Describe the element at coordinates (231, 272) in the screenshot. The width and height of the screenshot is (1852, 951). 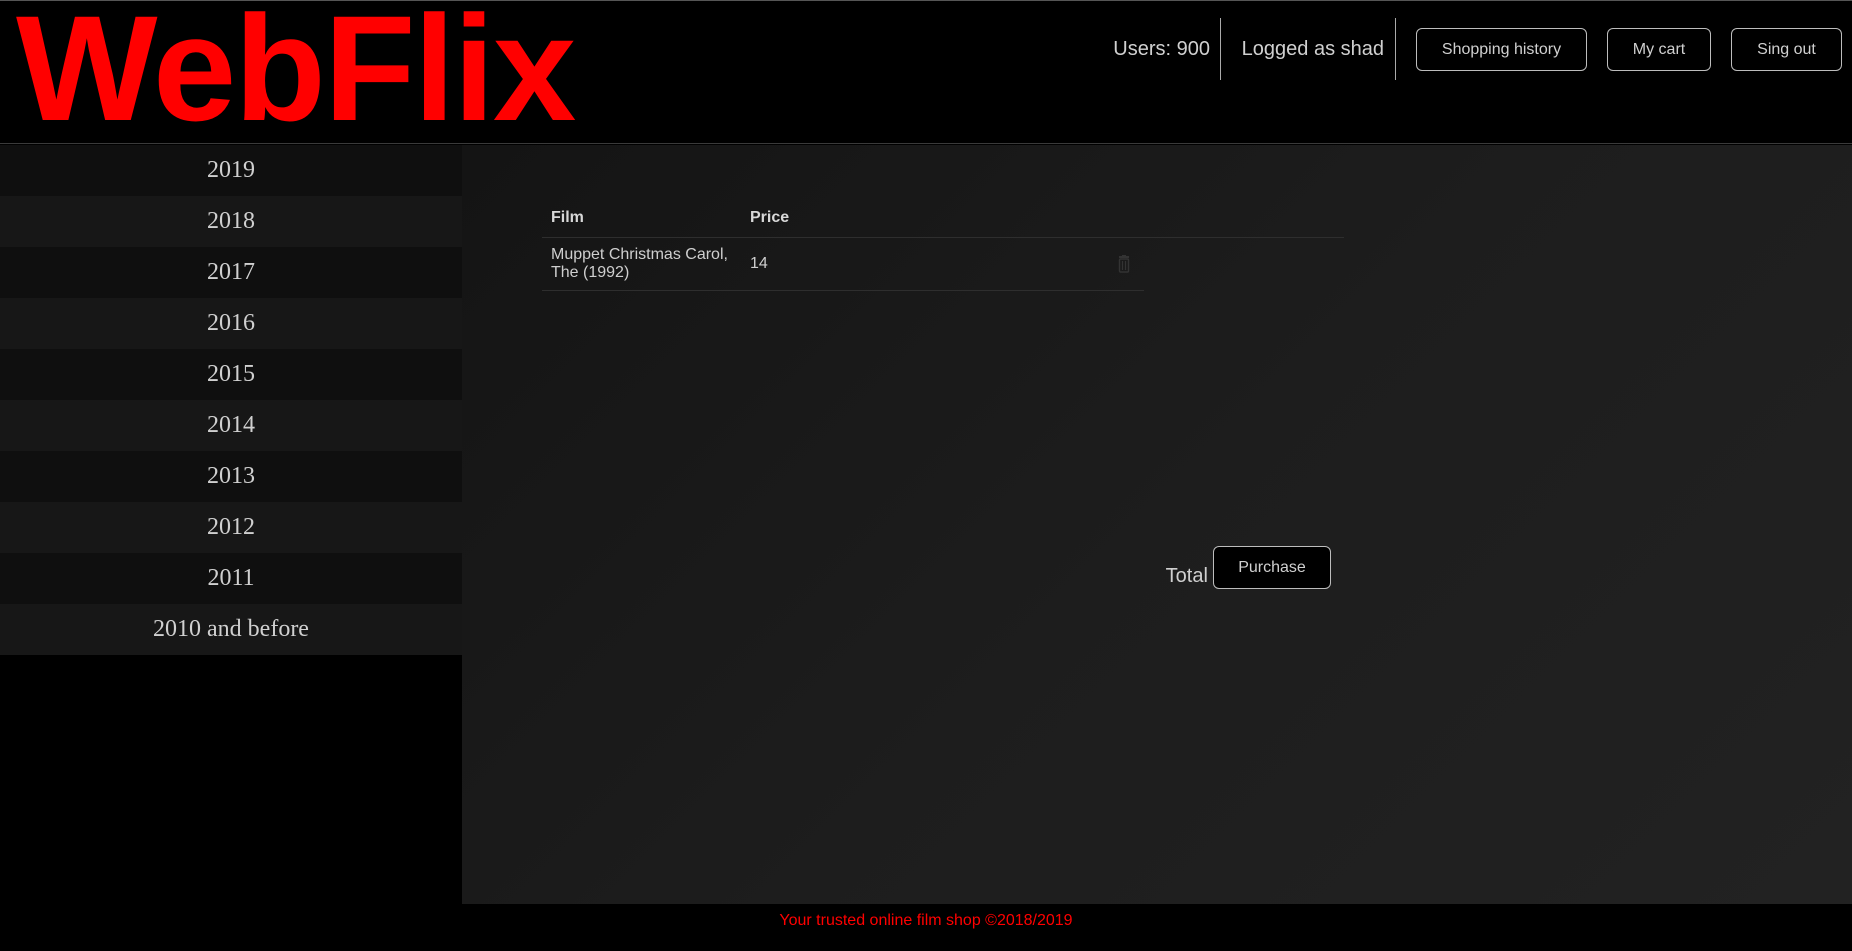
I see `sidebar-item-2017: 2017` at that location.